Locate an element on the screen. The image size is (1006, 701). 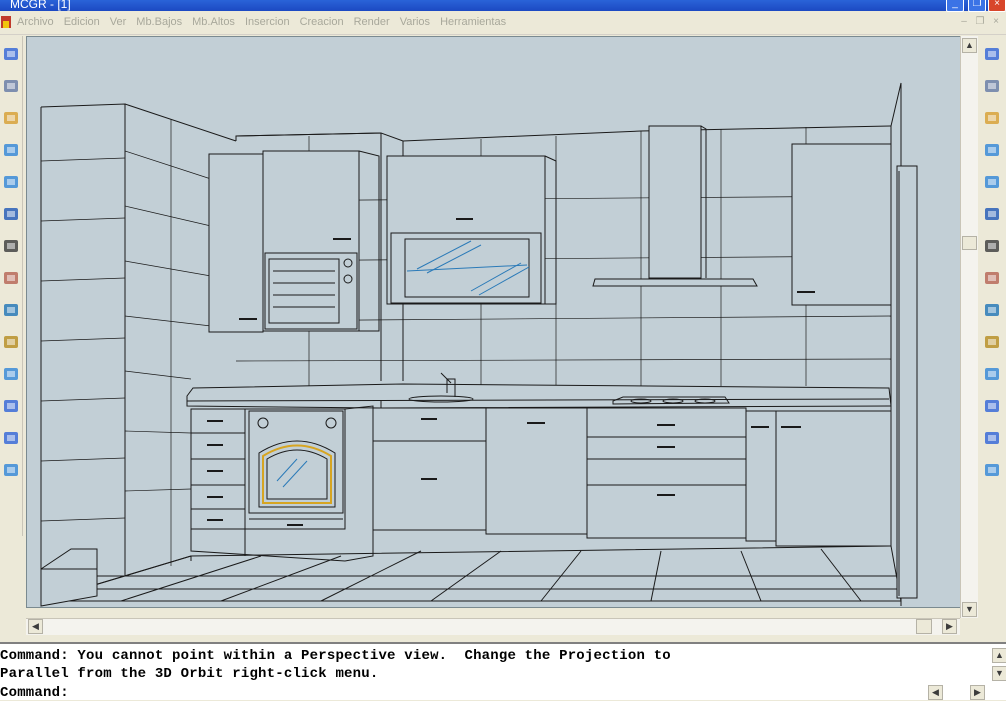
plant-icon is located at coordinates (992, 406).